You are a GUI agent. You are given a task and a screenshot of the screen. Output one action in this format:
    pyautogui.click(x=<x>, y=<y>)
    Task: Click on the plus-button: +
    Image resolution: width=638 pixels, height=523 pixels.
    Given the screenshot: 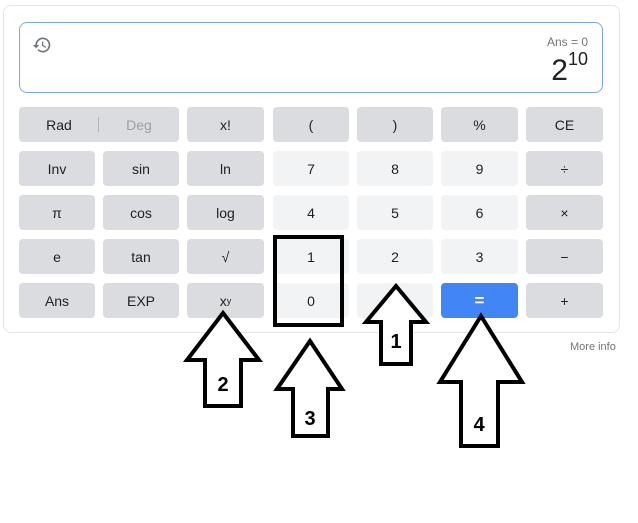 What is the action you would take?
    pyautogui.click(x=564, y=300)
    